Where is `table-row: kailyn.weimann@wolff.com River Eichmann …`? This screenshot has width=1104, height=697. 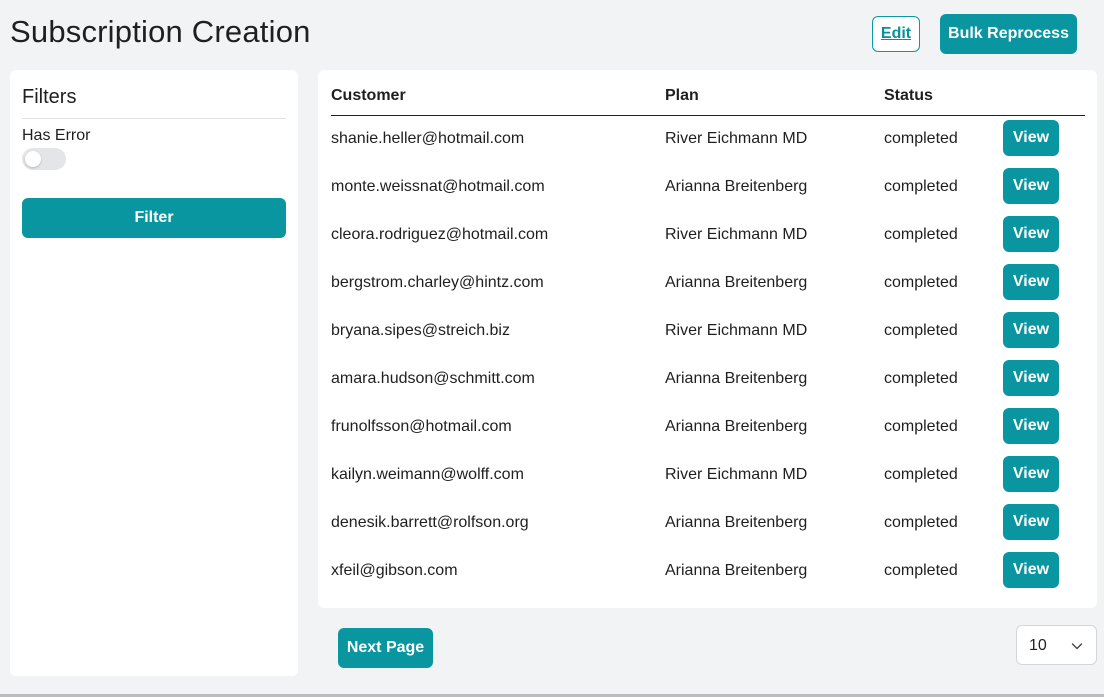
table-row: kailyn.weimann@wolff.com River Eichmann … is located at coordinates (707, 476).